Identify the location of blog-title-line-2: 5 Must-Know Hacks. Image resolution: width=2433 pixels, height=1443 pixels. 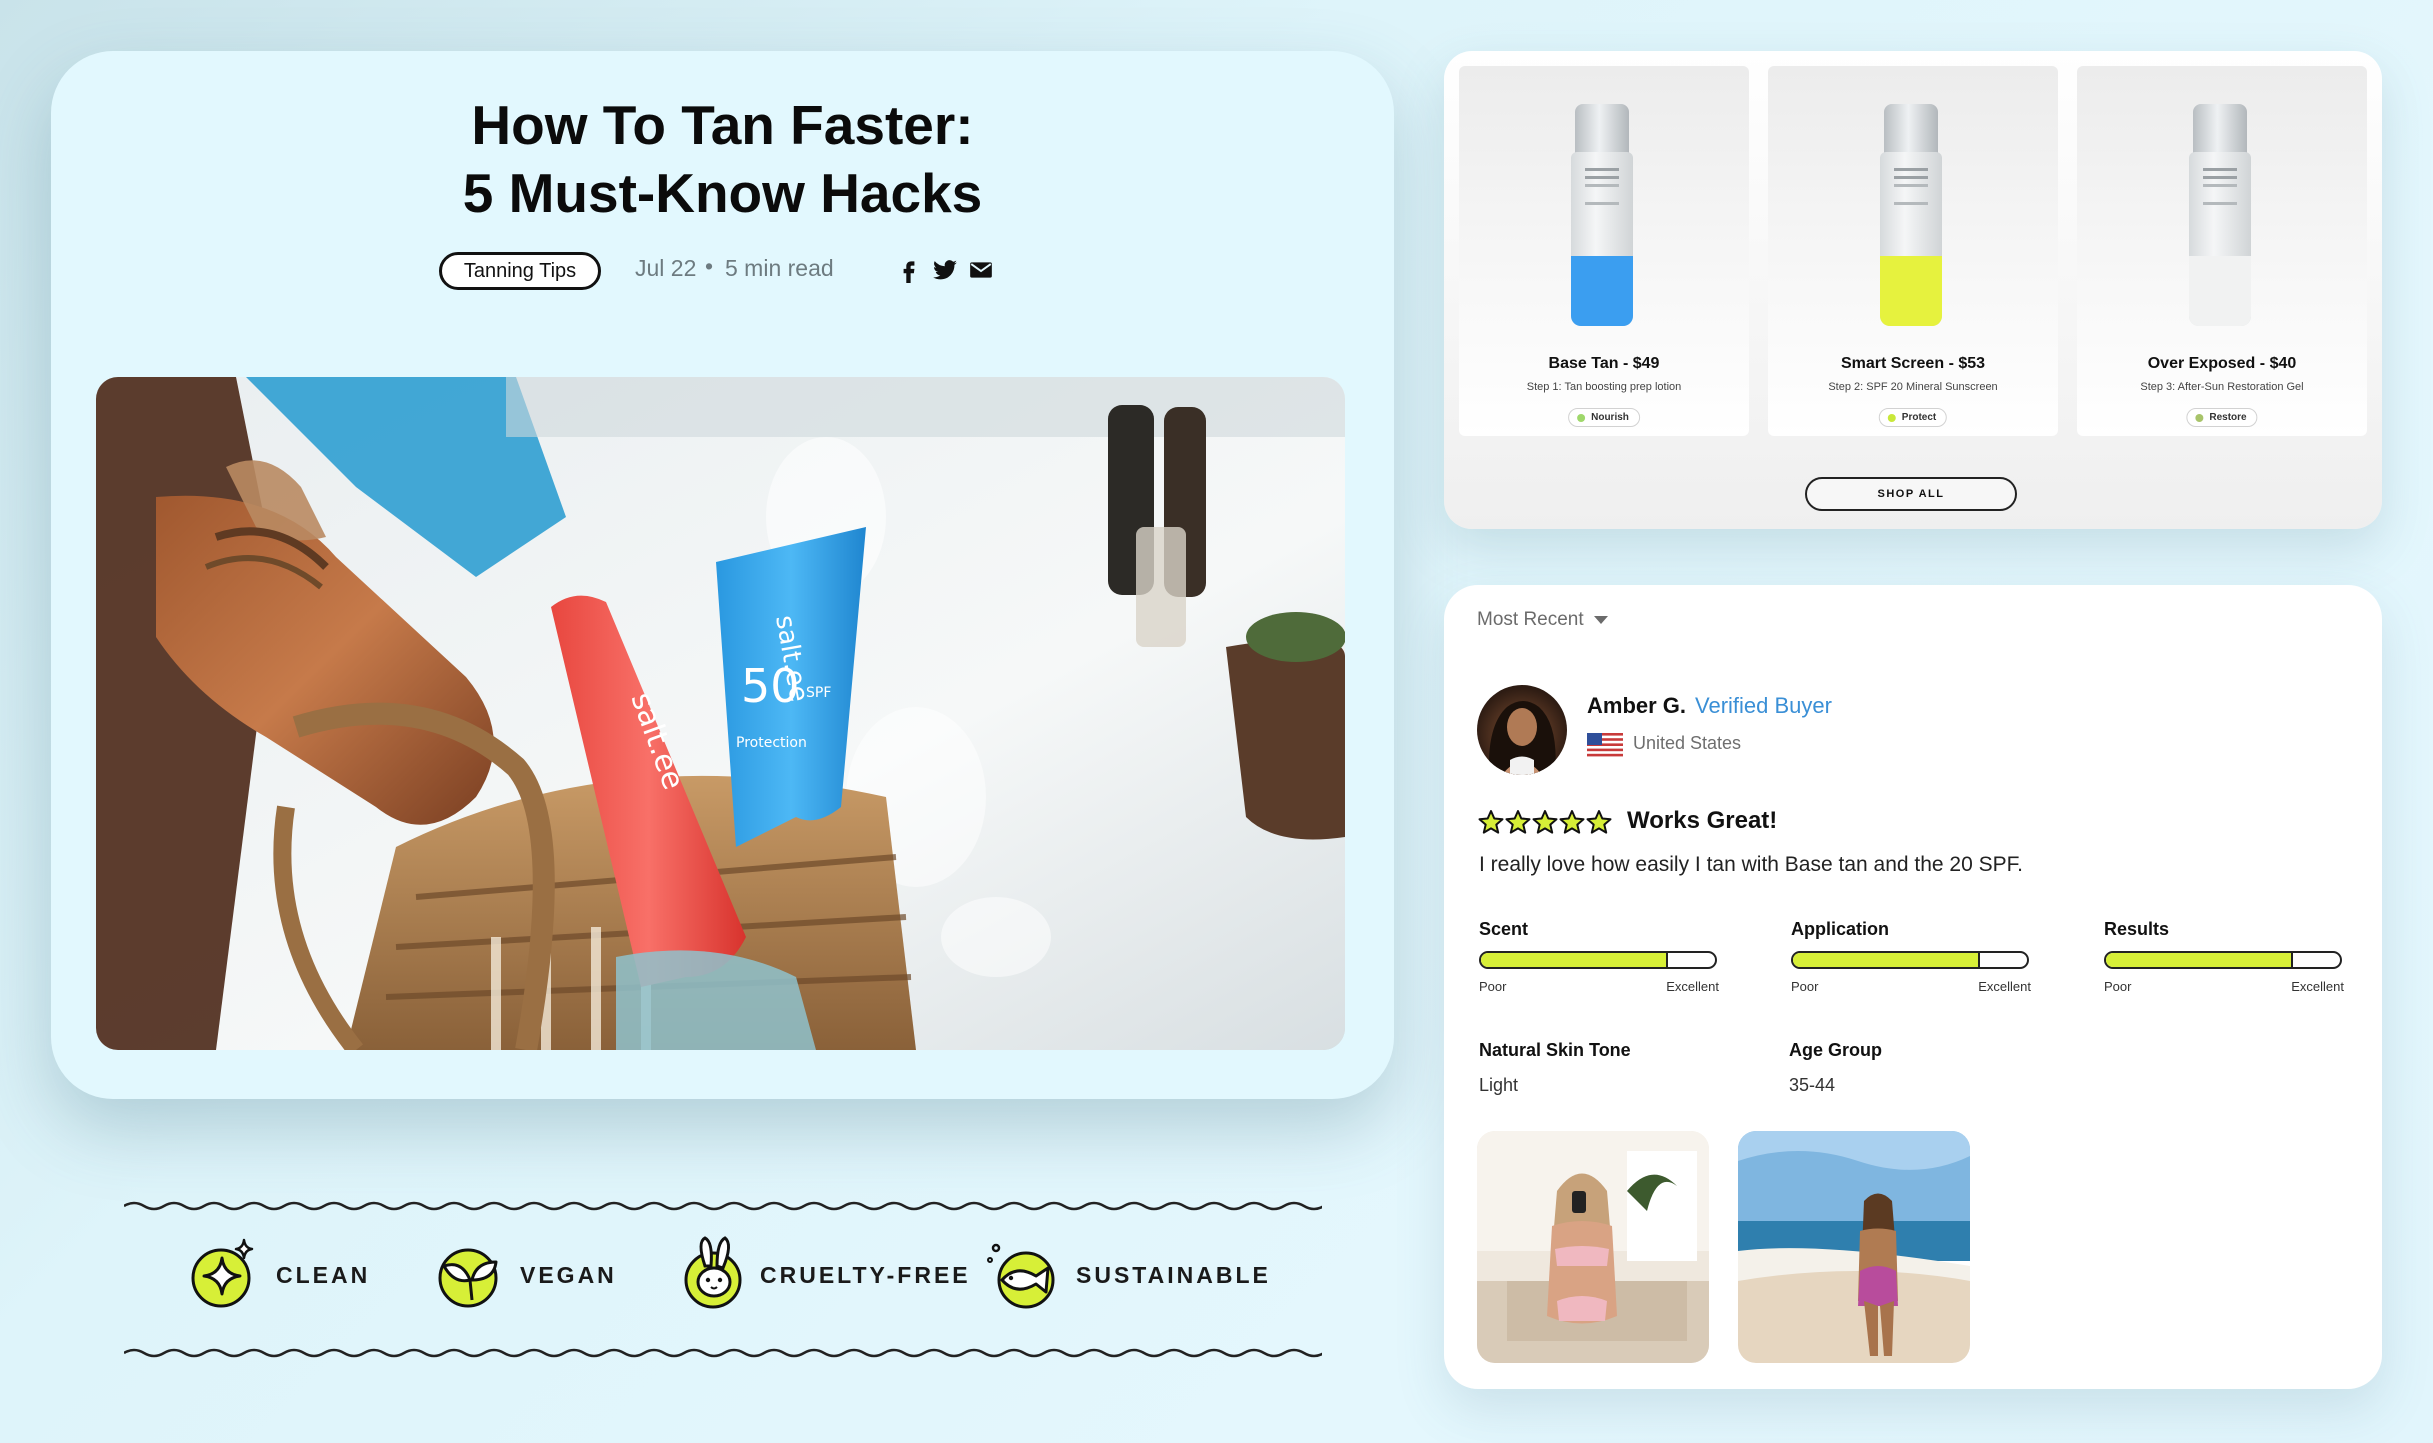
(722, 193).